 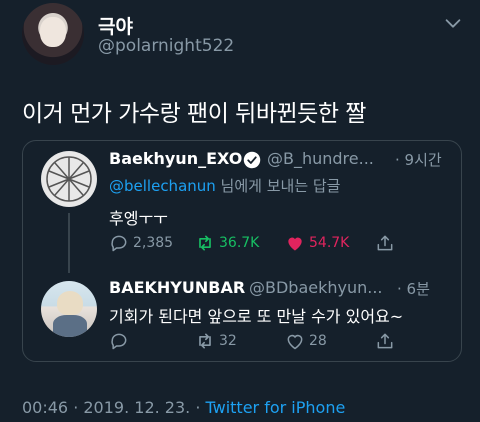 What do you see at coordinates (175, 158) in the screenshot?
I see `quoted-name-1: Baekhyun_EXO` at bounding box center [175, 158].